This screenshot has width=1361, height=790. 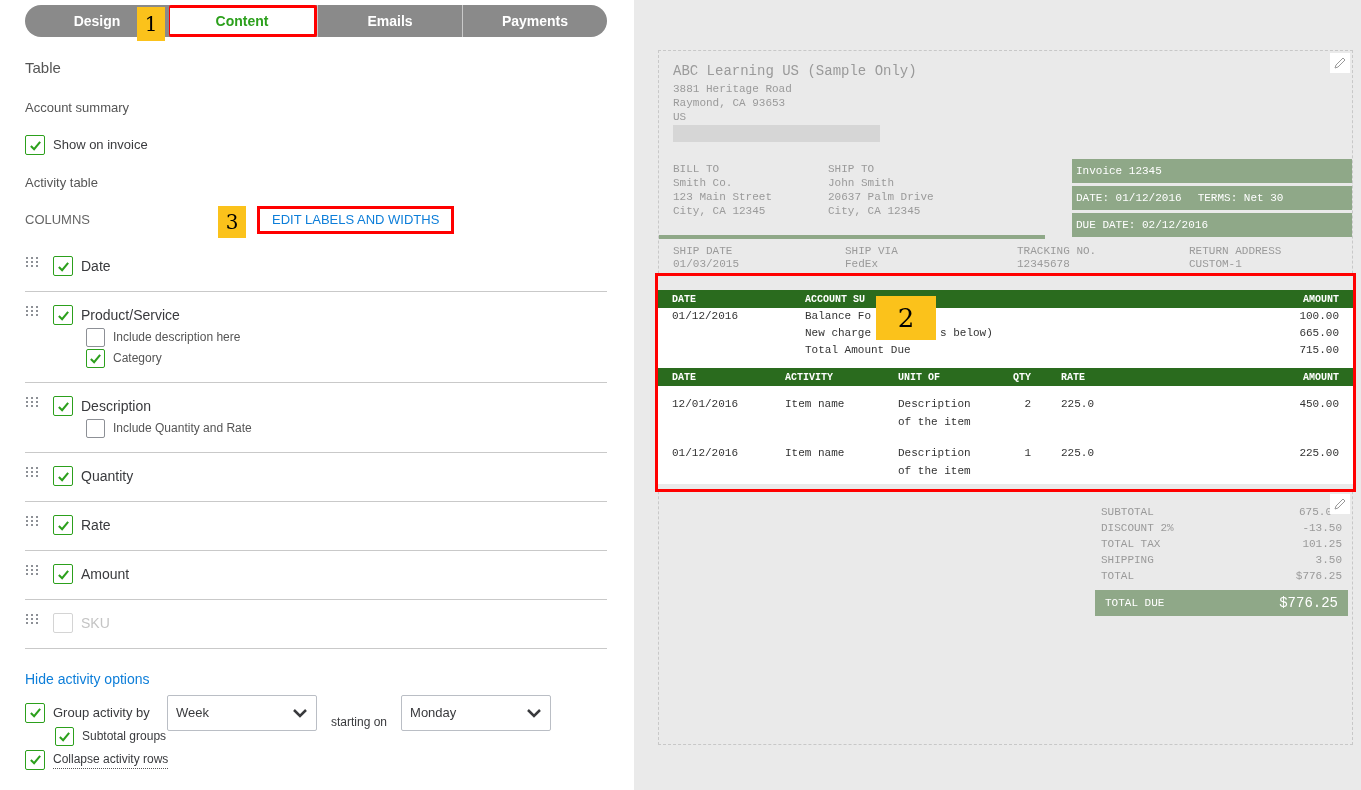 I want to click on subsection-title: Activity table, so click(x=62, y=183).